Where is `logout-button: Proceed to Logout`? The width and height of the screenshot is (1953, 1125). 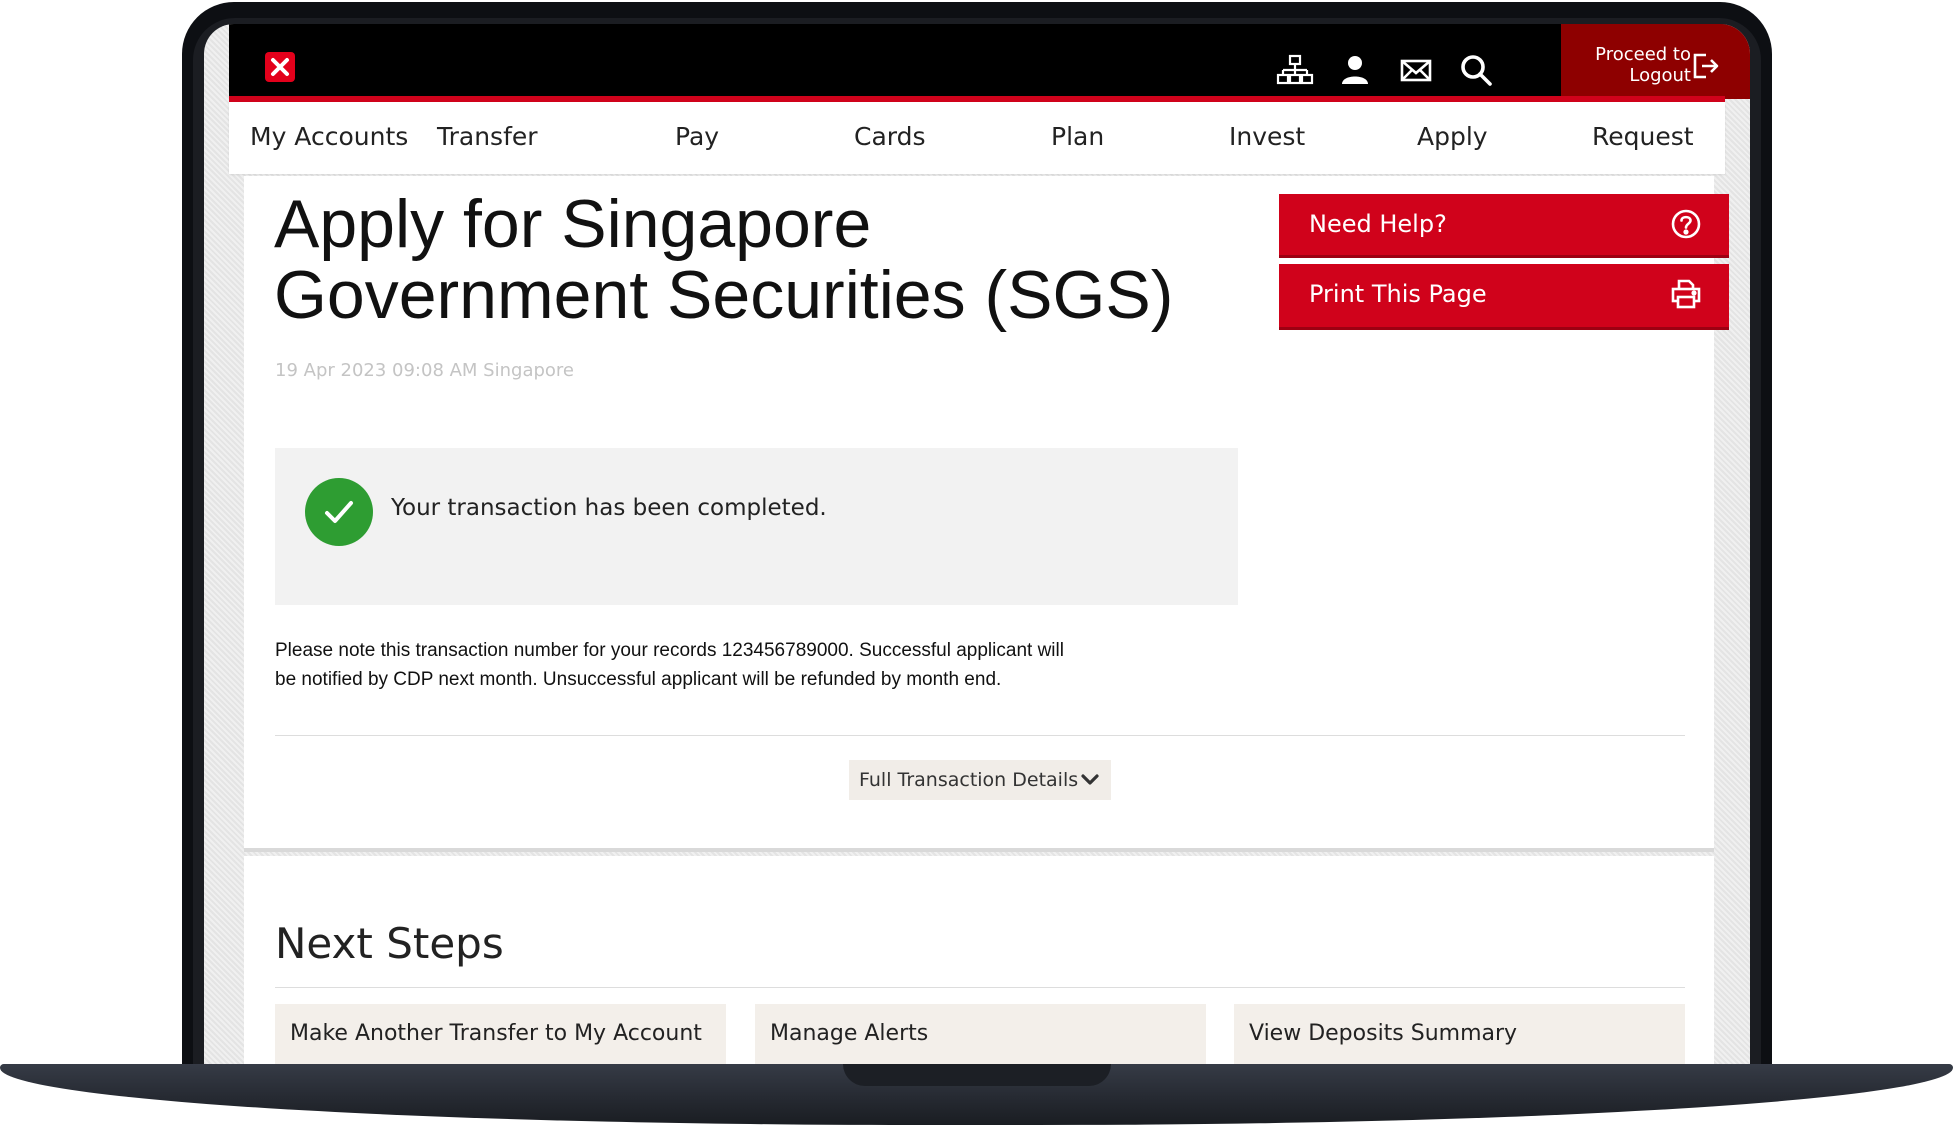
logout-button: Proceed to Logout is located at coordinates (1655, 61).